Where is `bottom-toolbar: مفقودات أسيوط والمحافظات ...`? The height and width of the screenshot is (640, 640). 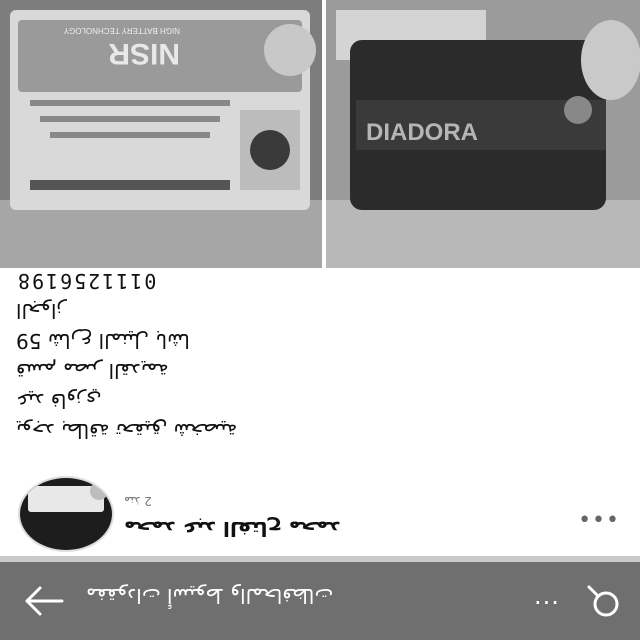 bottom-toolbar: مفقودات أسيوط والمحافظات ... is located at coordinates (320, 601).